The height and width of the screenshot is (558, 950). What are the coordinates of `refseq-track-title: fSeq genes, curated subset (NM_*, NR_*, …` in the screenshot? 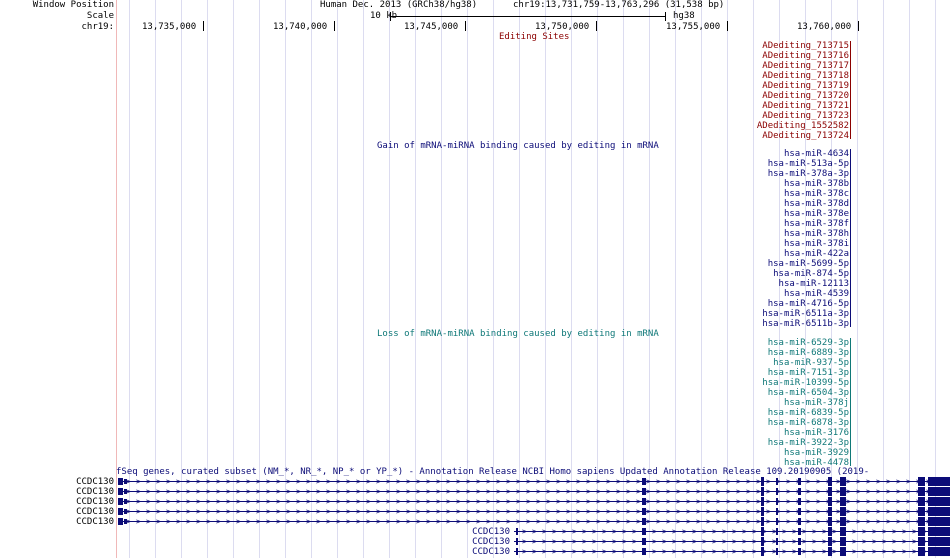 It's located at (492, 472).